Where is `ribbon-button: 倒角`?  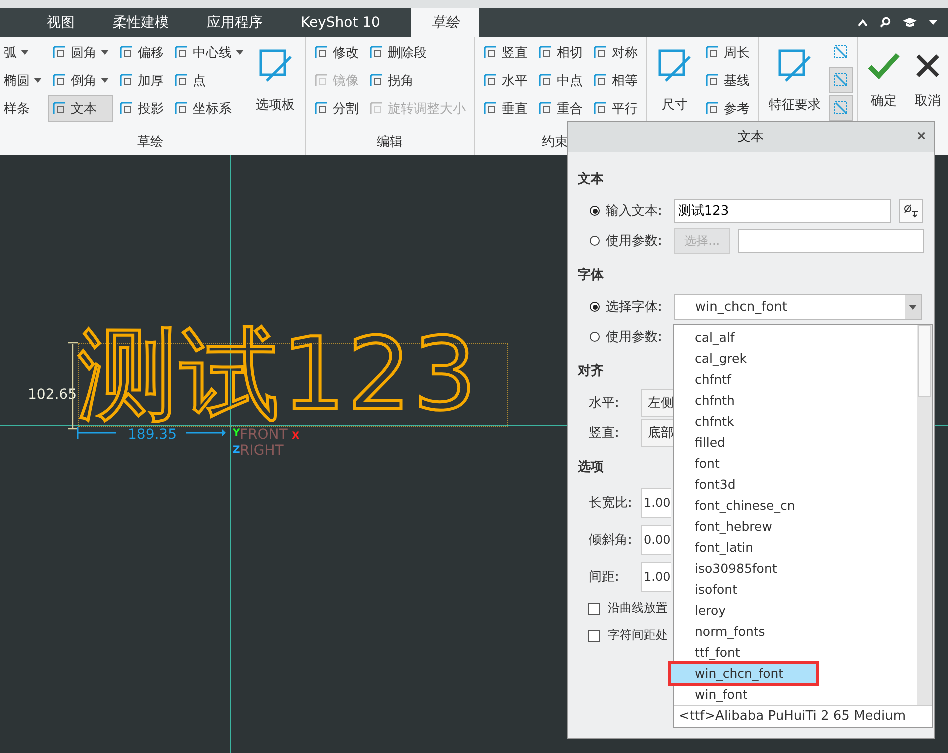 ribbon-button: 倒角 is located at coordinates (80, 80).